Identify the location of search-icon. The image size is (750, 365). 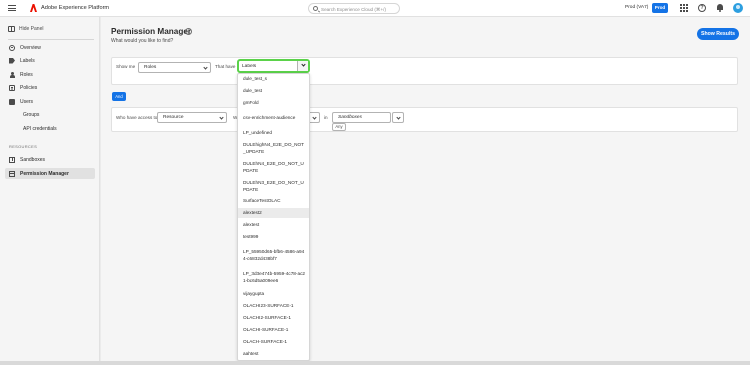
(315, 8).